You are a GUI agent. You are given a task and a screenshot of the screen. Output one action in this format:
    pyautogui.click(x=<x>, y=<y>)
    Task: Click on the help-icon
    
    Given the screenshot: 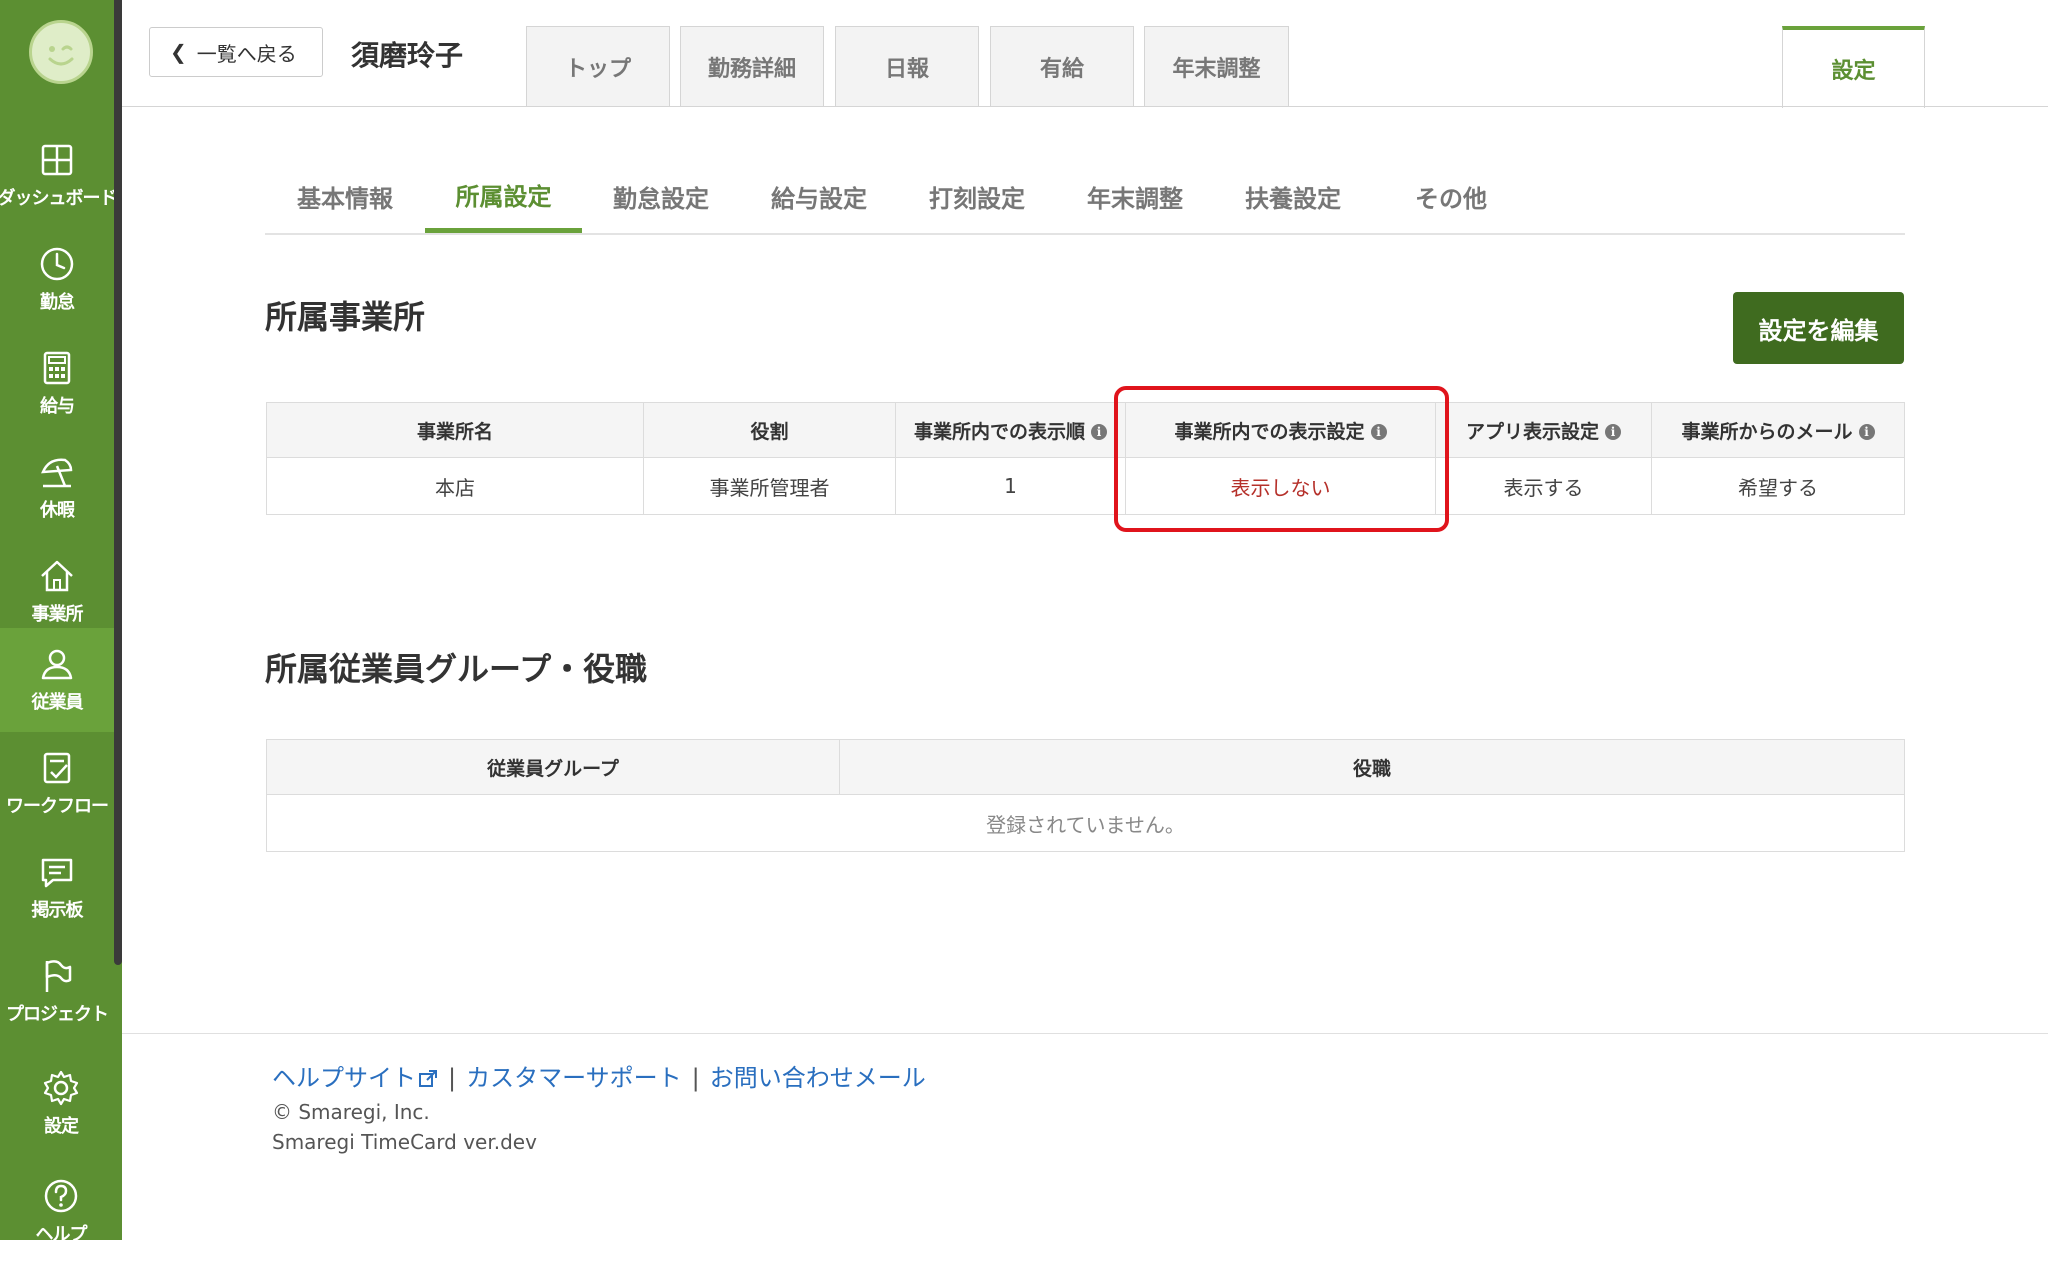 What is the action you would take?
    pyautogui.click(x=61, y=1196)
    